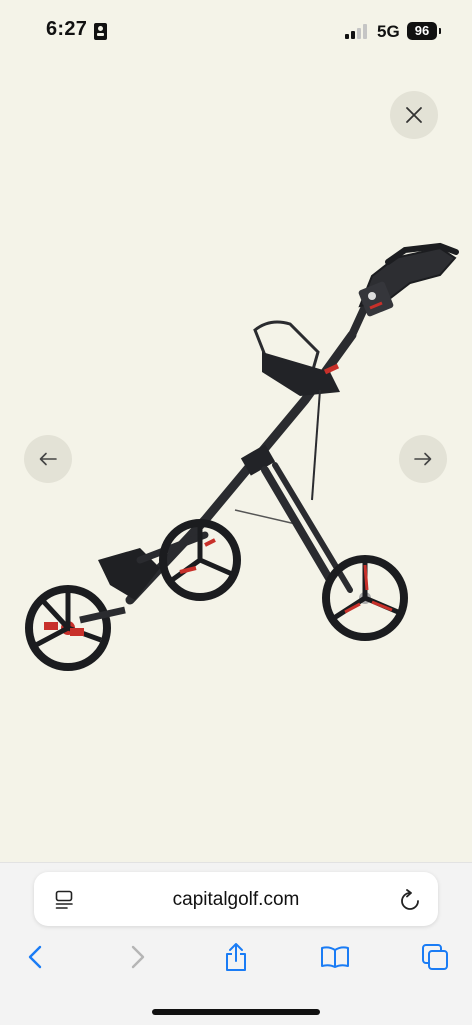 The height and width of the screenshot is (1025, 472). I want to click on address-bar: capitalgolf.com, so click(236, 899).